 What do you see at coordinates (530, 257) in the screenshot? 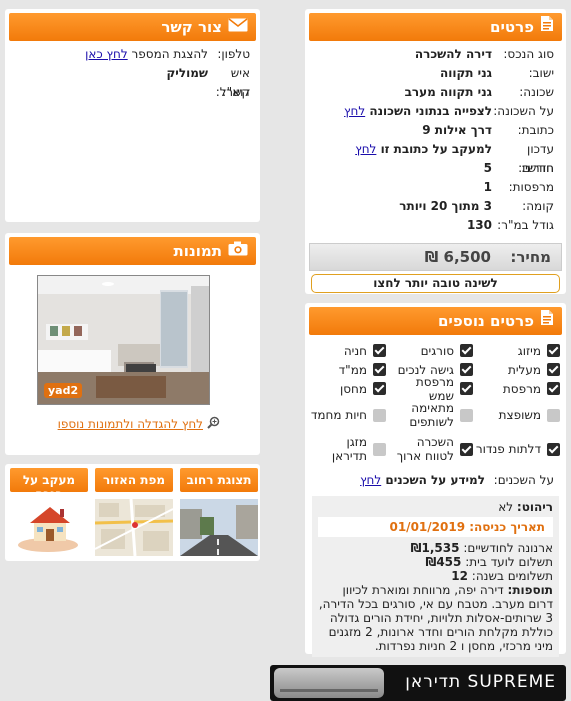
I see `price-label: מחיר:` at bounding box center [530, 257].